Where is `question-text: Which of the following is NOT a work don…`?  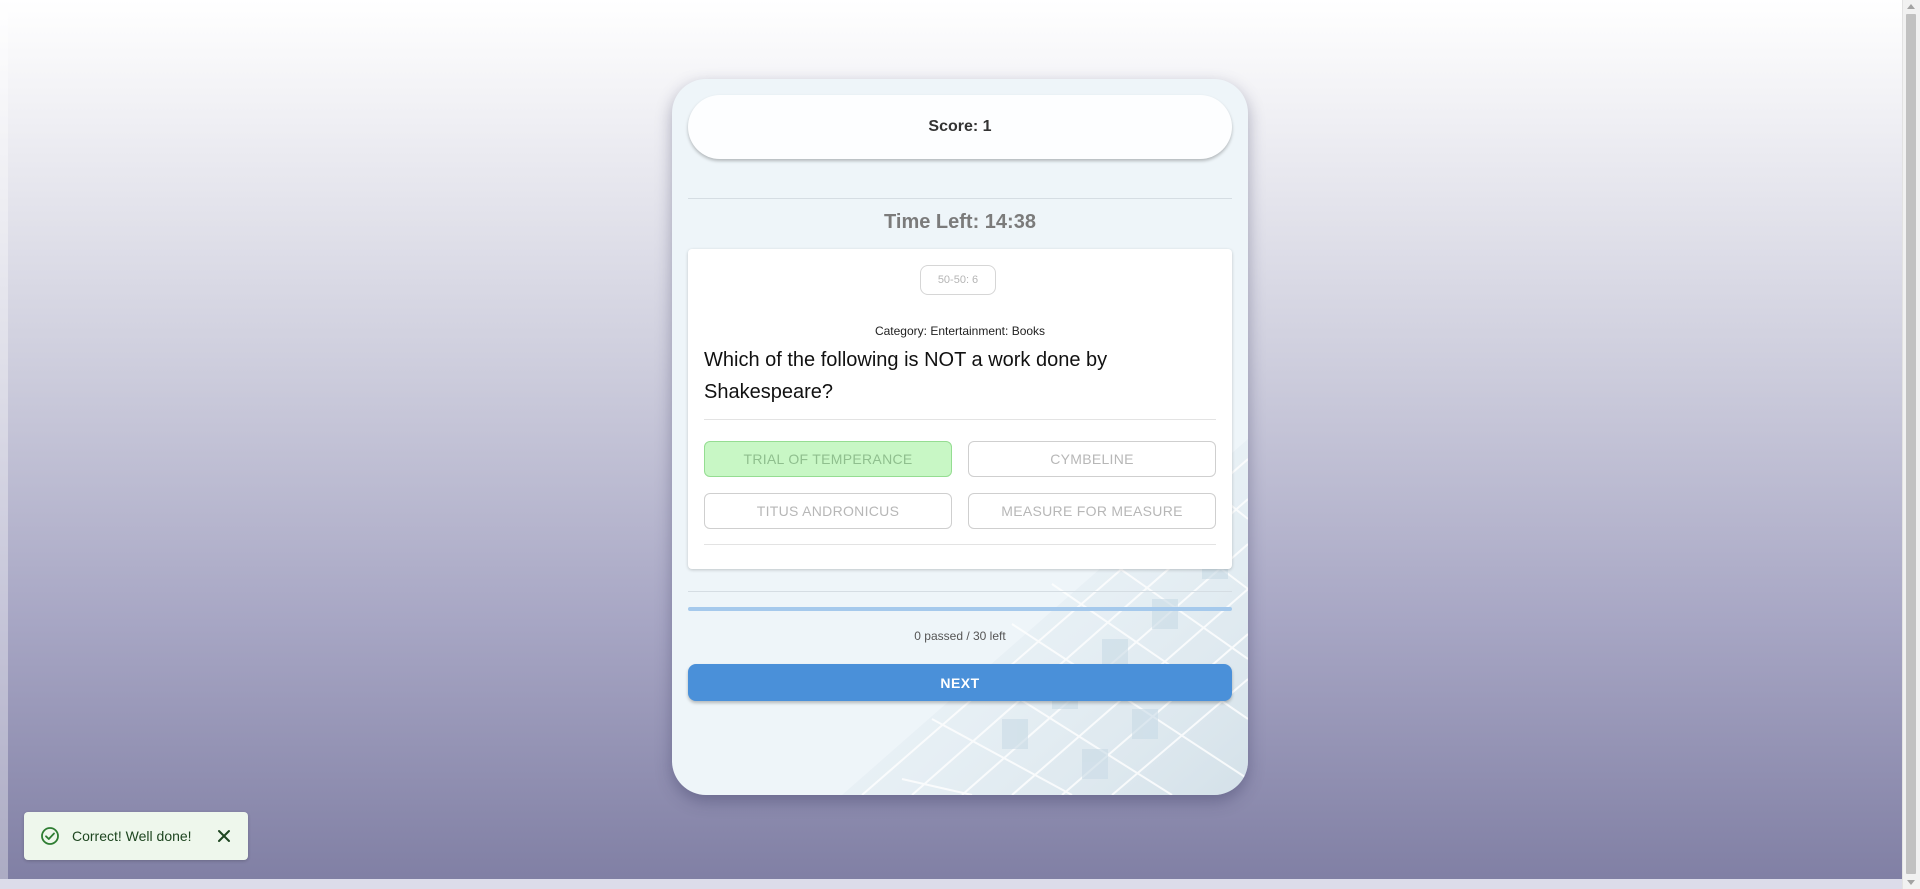
question-text: Which of the following is NOT a work don… is located at coordinates (906, 376).